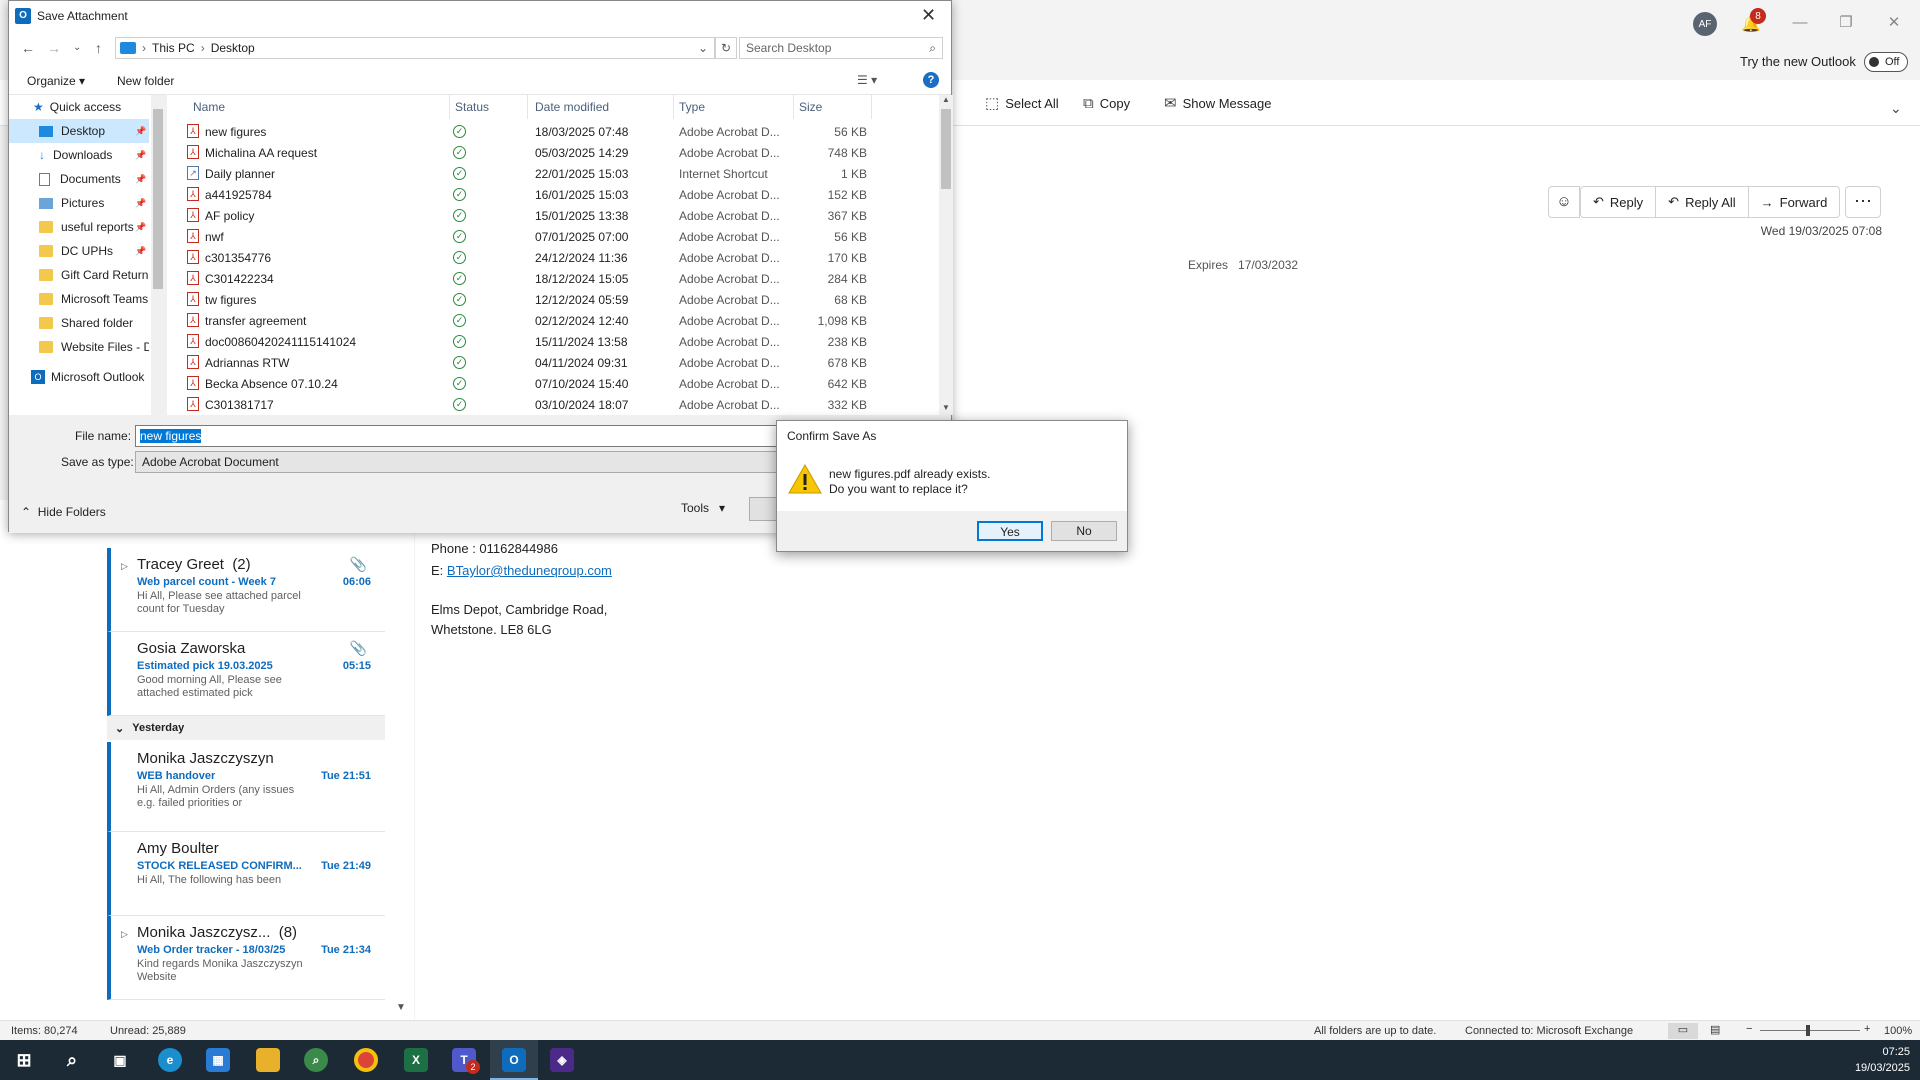  Describe the element at coordinates (209, 107) in the screenshot. I see `column-name: Name` at that location.